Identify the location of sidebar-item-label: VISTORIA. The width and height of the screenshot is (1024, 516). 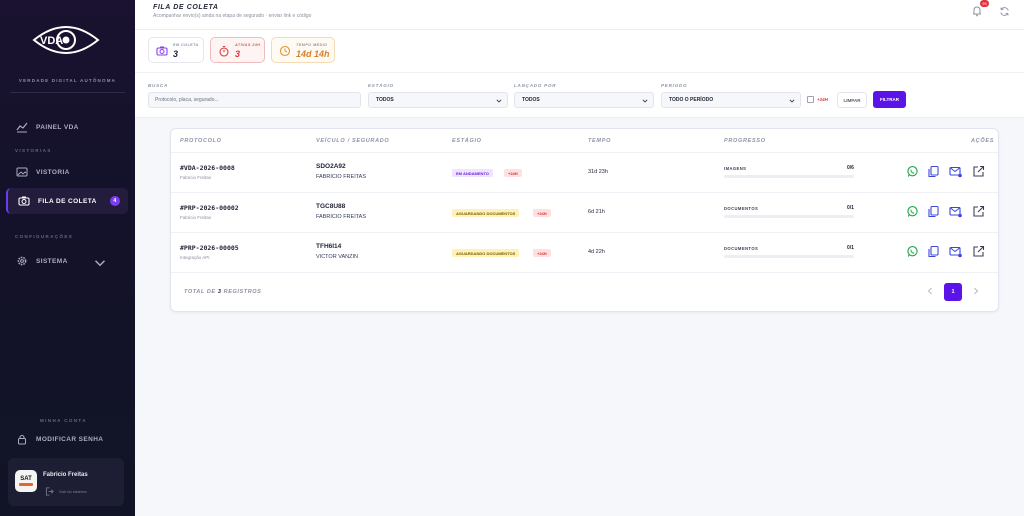
(53, 172).